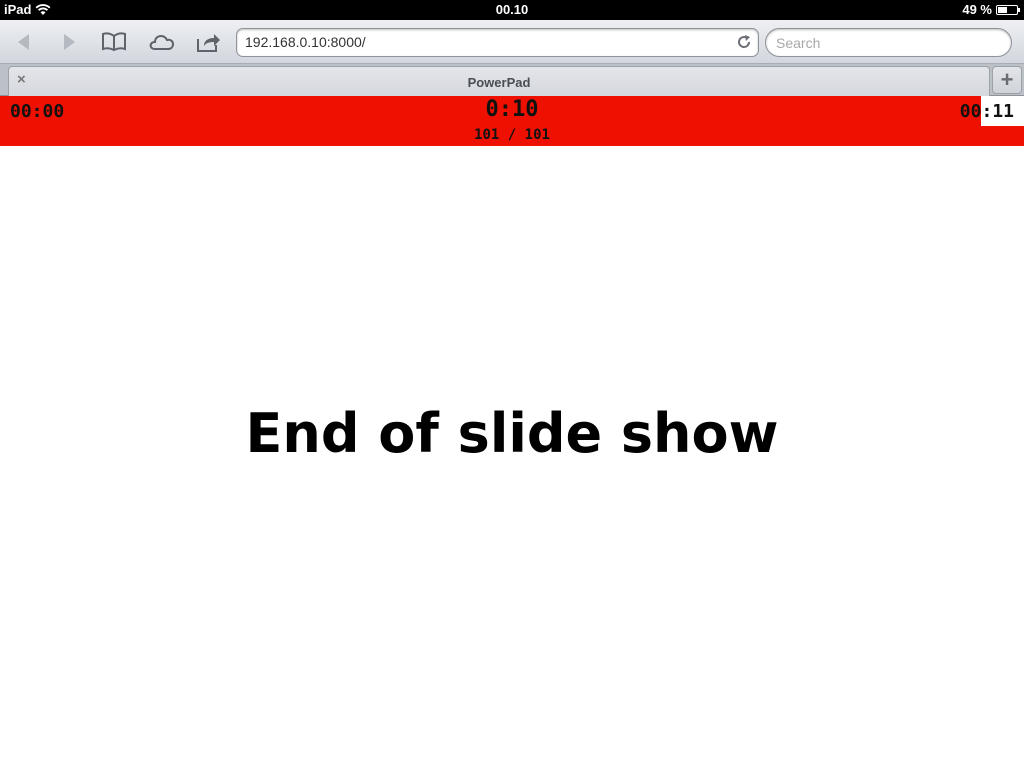 This screenshot has height=768, width=1024. I want to click on share-button, so click(209, 42).